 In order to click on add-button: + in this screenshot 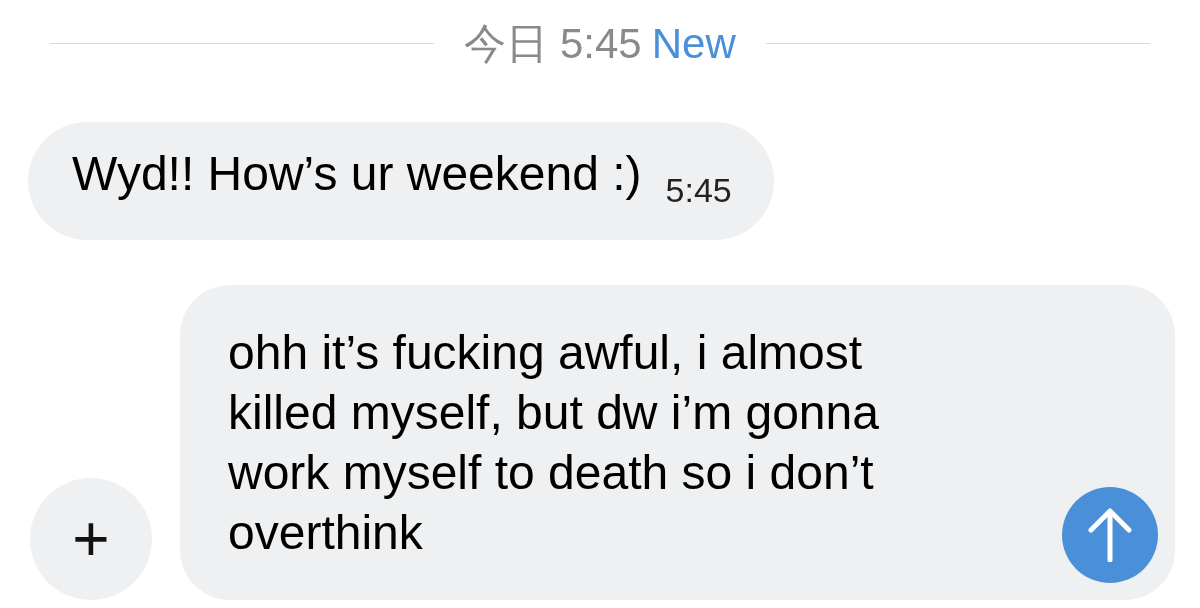, I will do `click(91, 539)`.